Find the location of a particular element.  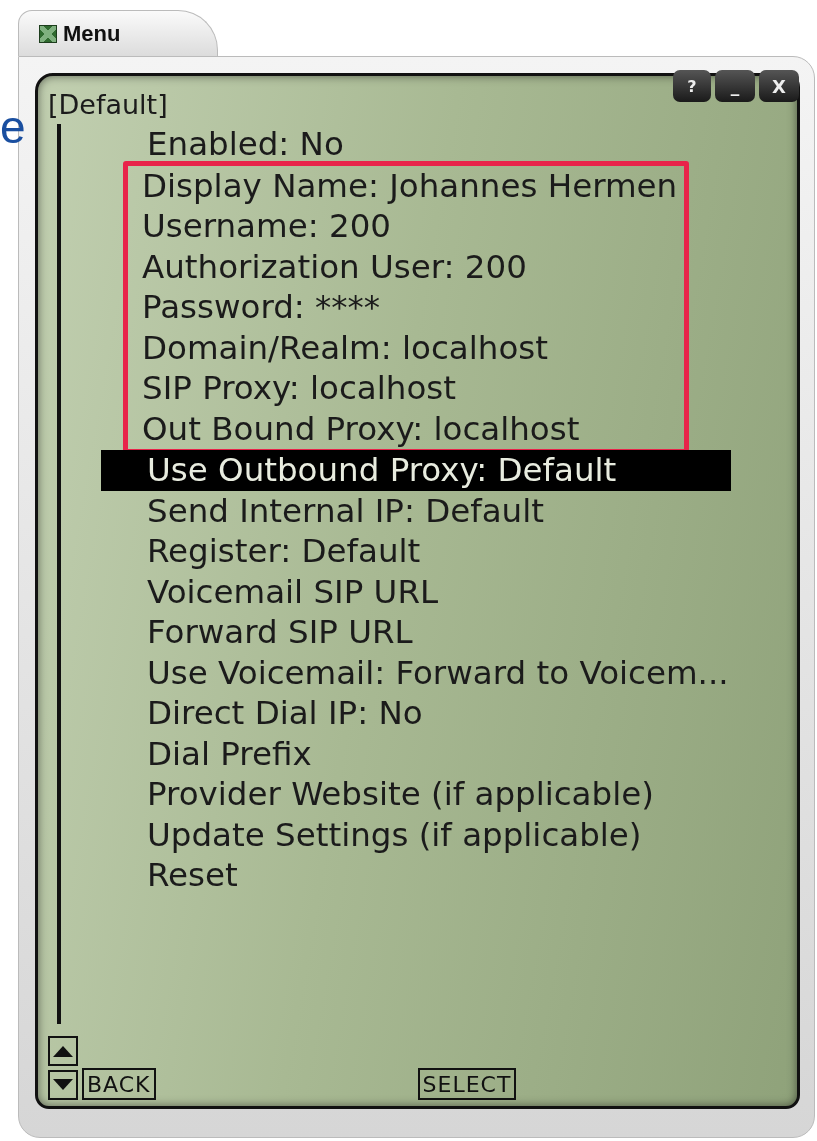

down-arrow-icon is located at coordinates (63, 1085).